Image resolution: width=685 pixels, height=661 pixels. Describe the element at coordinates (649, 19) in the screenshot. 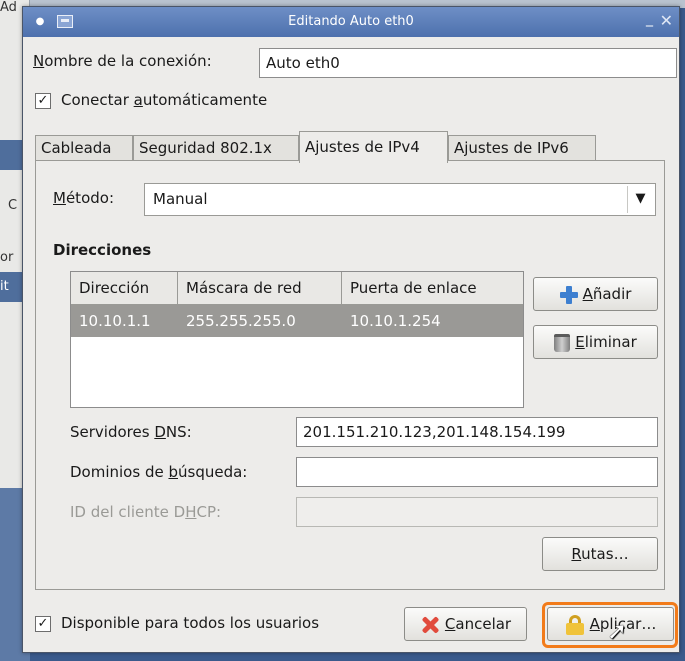

I see `minimize-icon: _` at that location.